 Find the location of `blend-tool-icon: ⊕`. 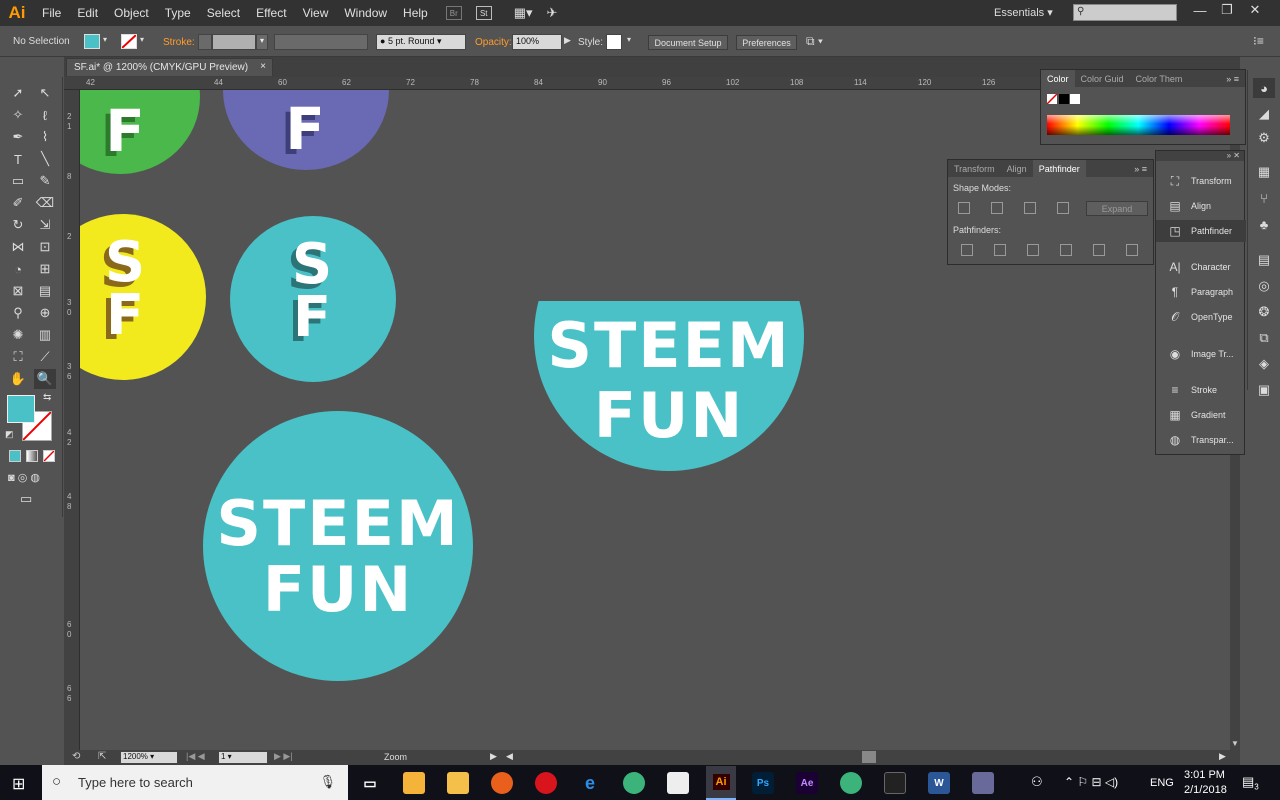

blend-tool-icon: ⊕ is located at coordinates (45, 313).